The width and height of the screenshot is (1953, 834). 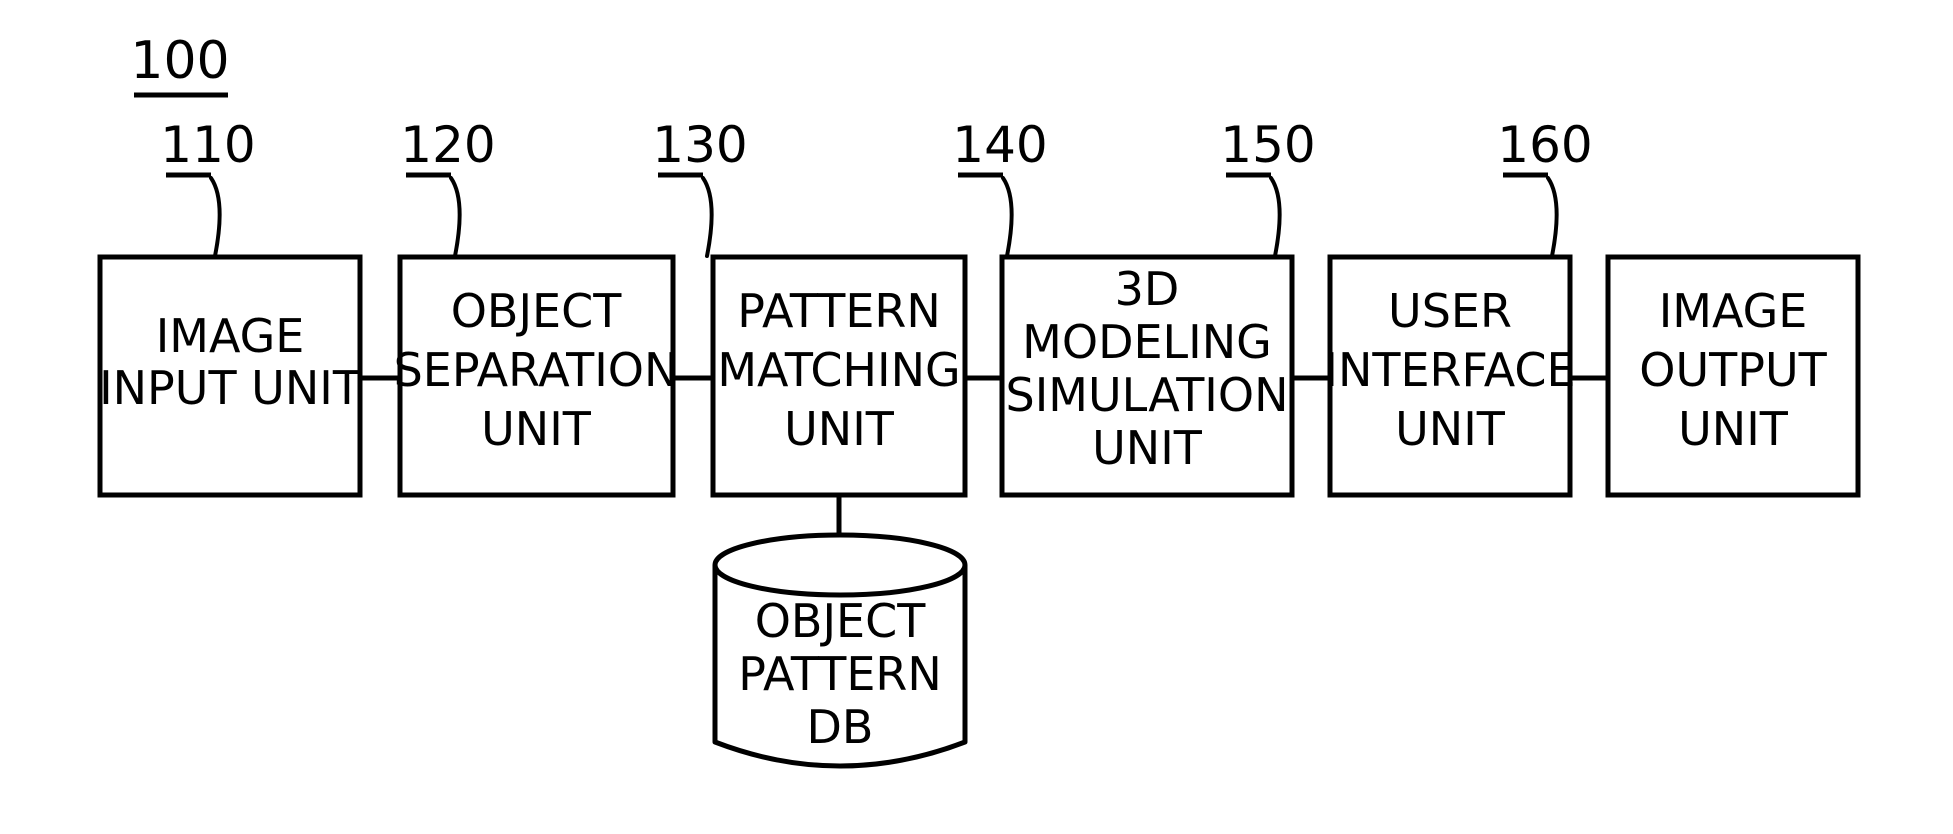 I want to click on block-user-interface-unit: USER INTERFACE UNIT, so click(x=1450, y=376).